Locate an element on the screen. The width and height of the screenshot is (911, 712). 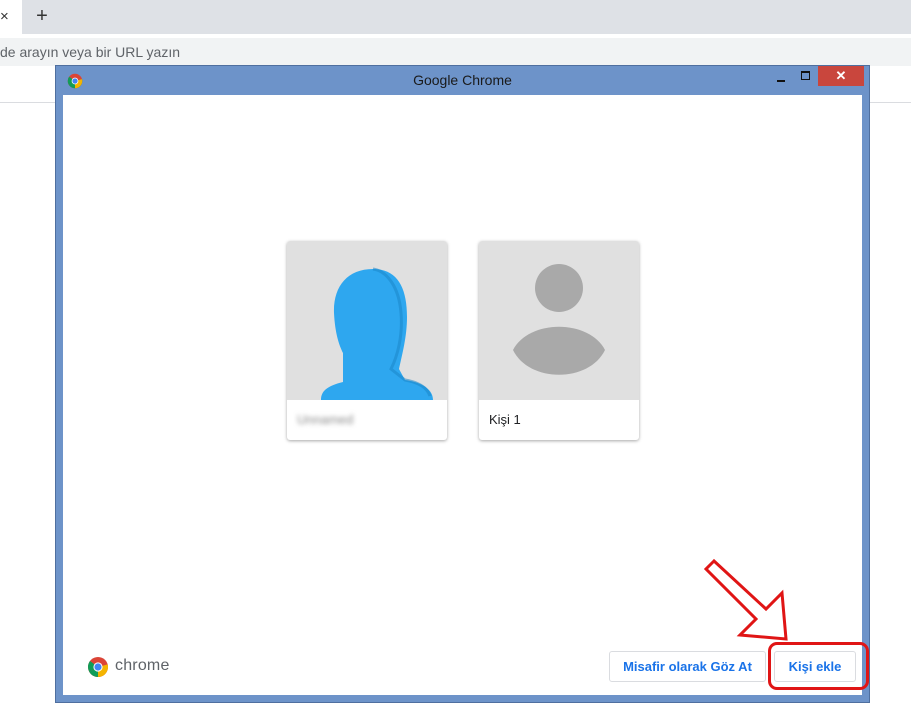
close-button: ✕ is located at coordinates (841, 76).